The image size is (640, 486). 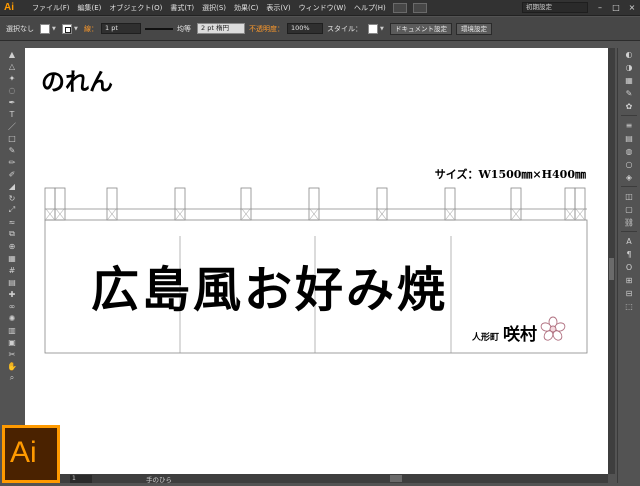 What do you see at coordinates (611, 269) in the screenshot?
I see `vertical-scrollbar-thumb` at bounding box center [611, 269].